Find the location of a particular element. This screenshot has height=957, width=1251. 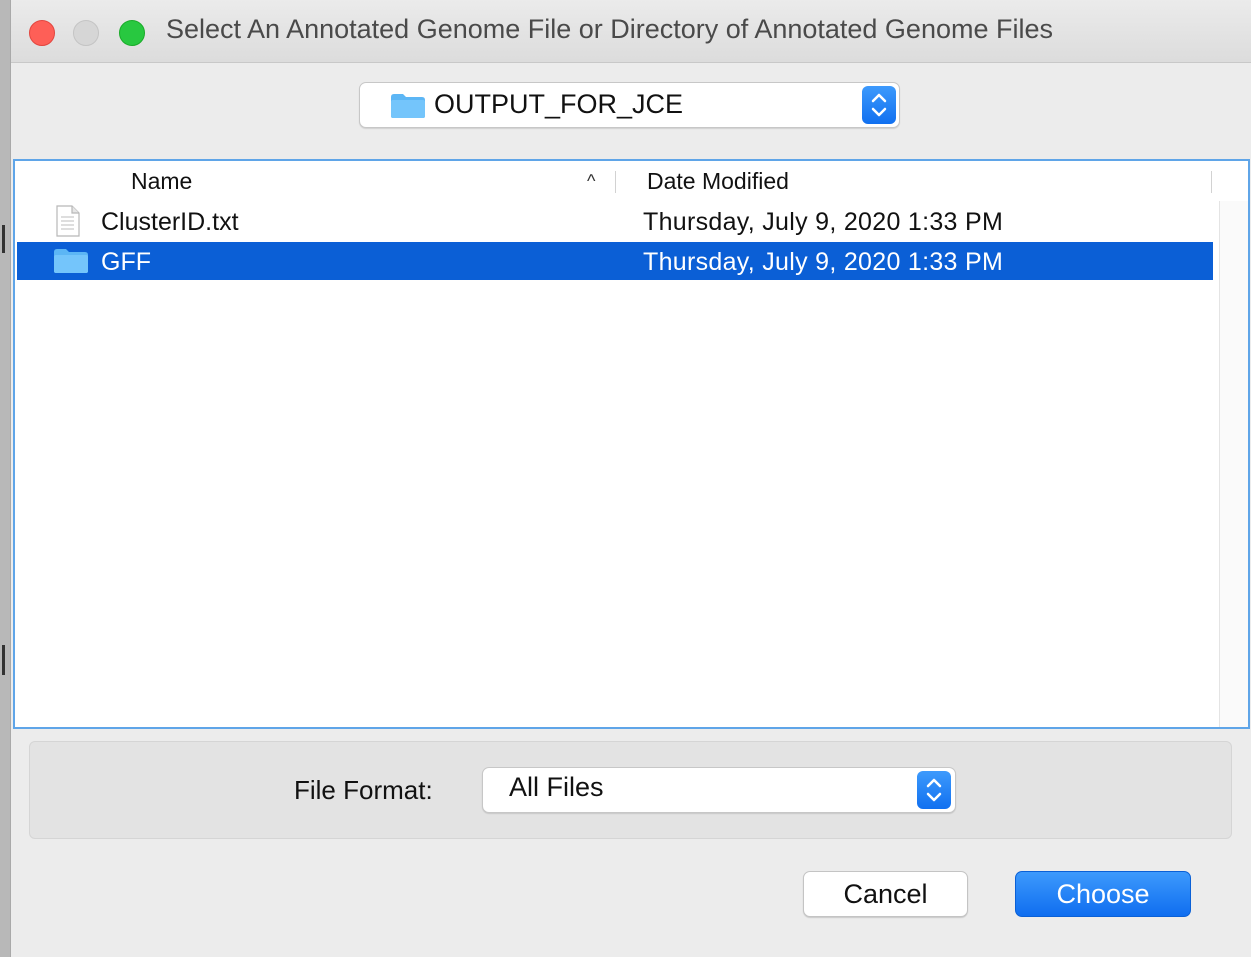

file-format-panel: File Format: All Files is located at coordinates (630, 790).